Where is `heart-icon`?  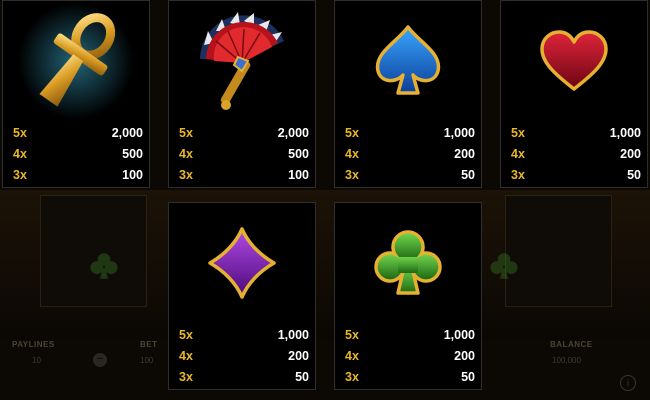
heart-icon is located at coordinates (574, 60).